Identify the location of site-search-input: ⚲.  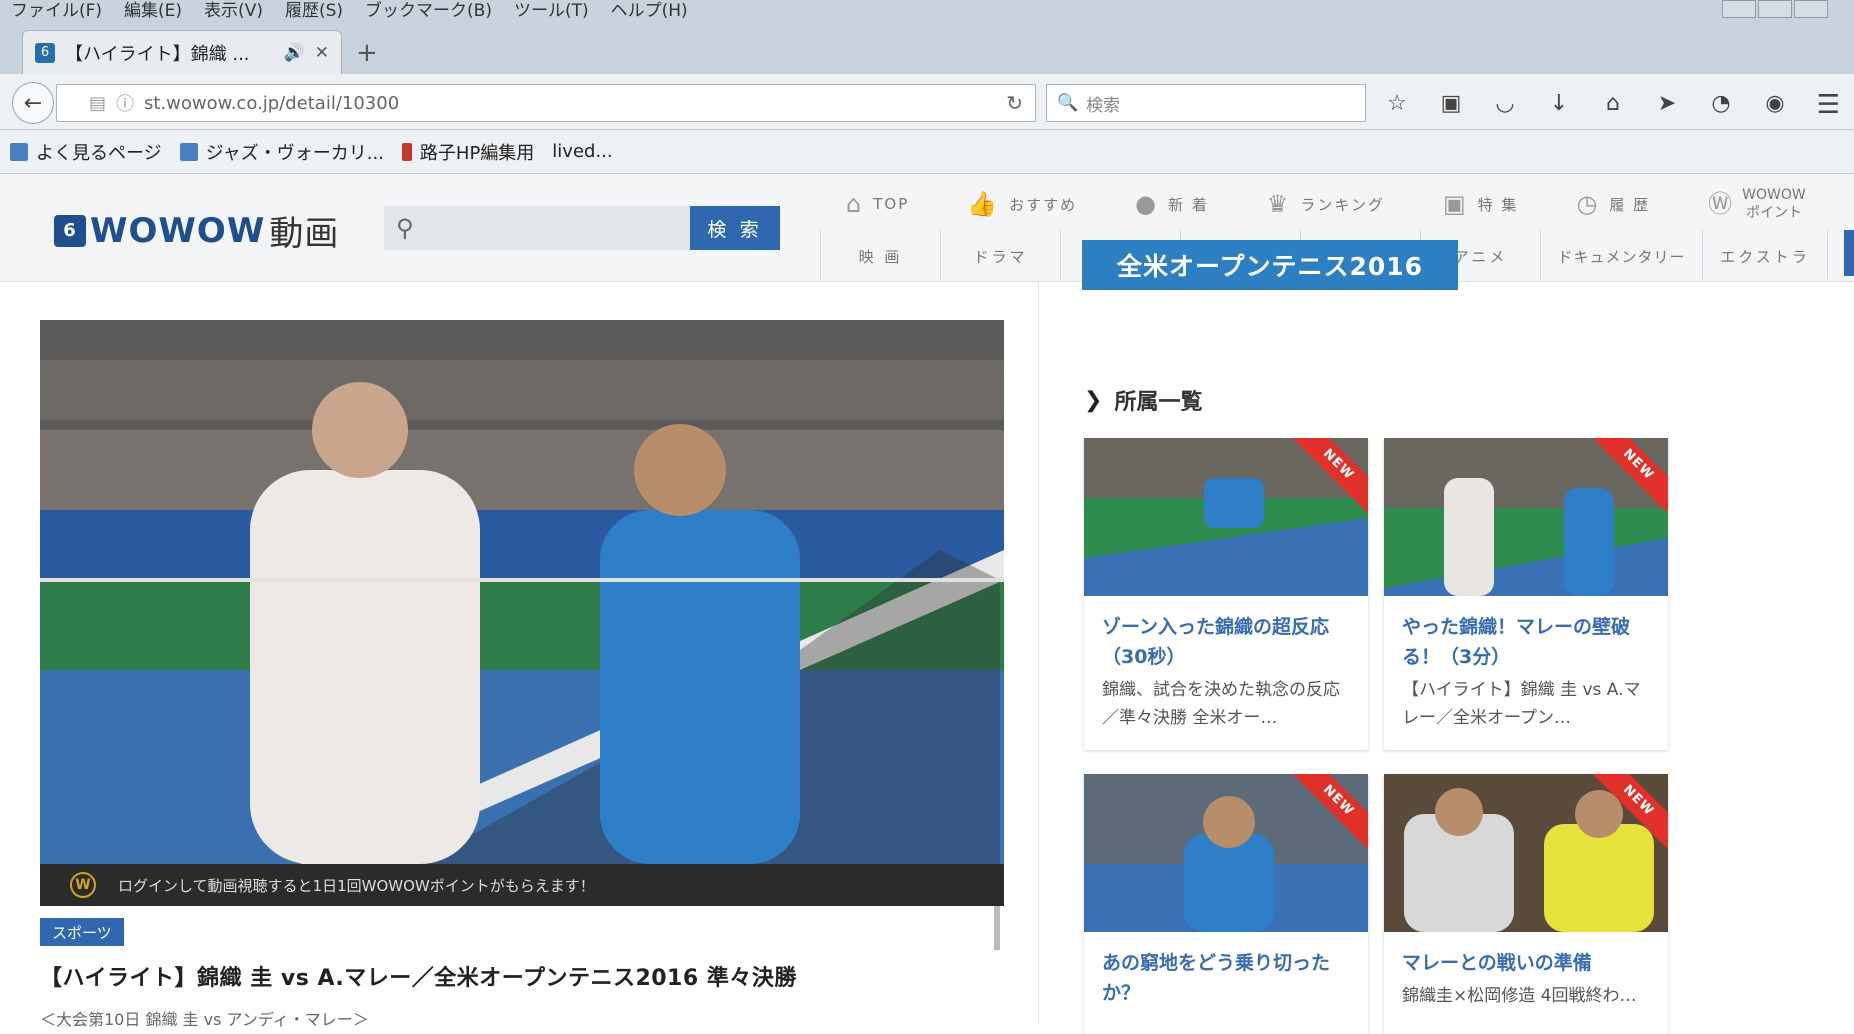
(538, 228).